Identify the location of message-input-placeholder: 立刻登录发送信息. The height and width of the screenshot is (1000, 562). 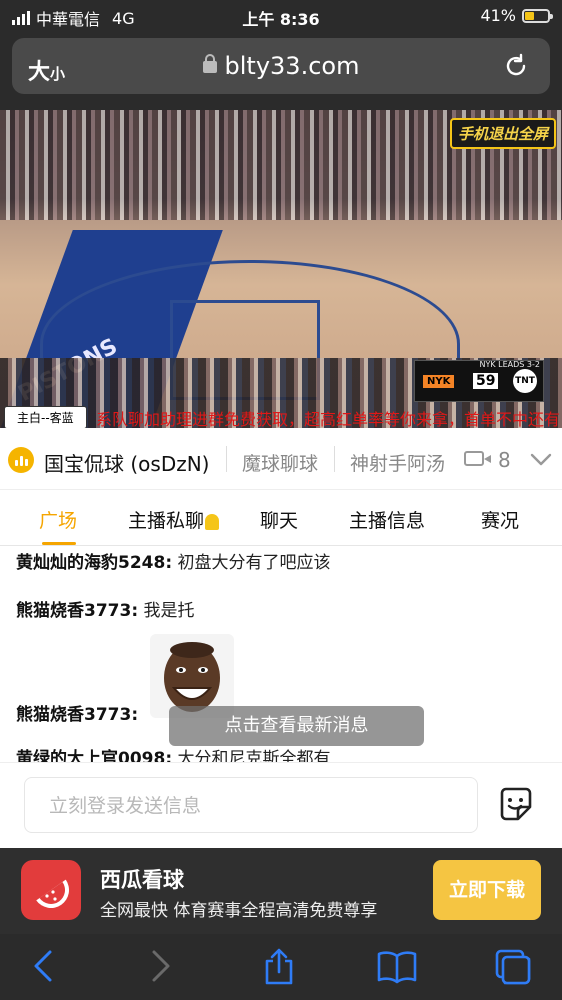
(251, 806).